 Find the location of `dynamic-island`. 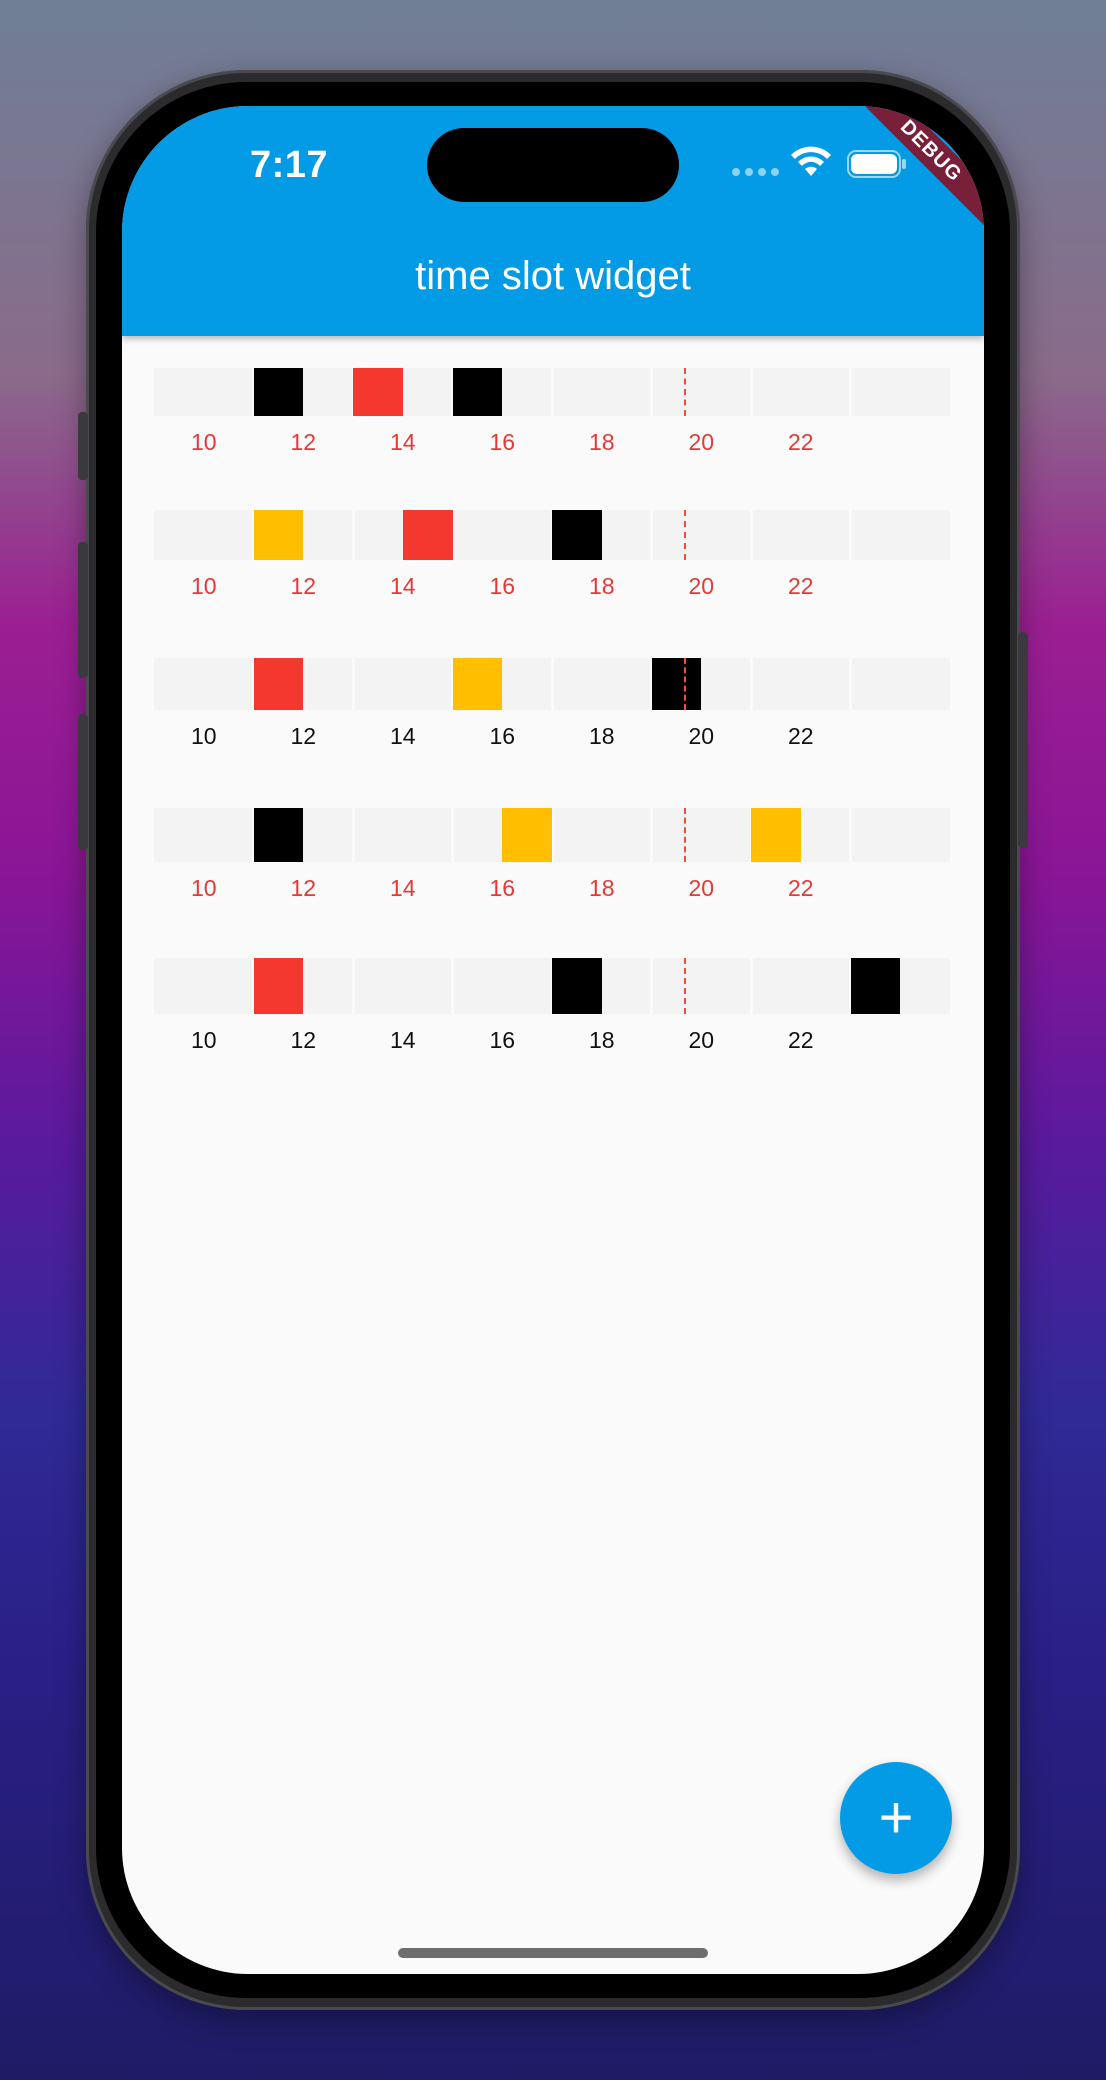

dynamic-island is located at coordinates (553, 165).